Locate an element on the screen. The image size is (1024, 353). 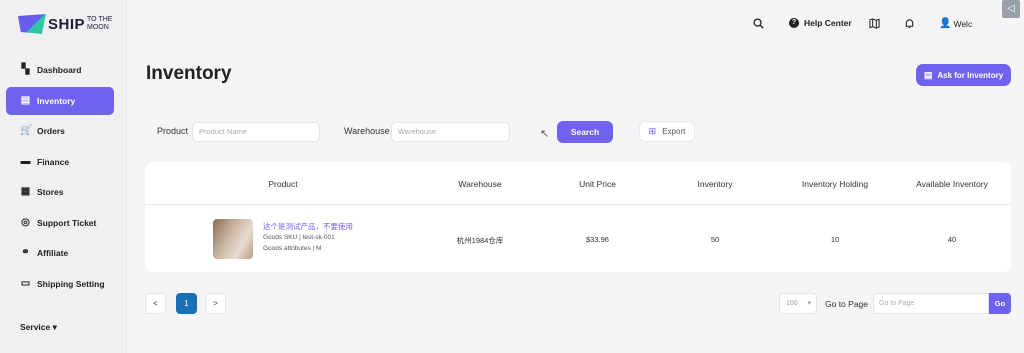
sidebar-item-orders: 🛒 Orders is located at coordinates (60, 131).